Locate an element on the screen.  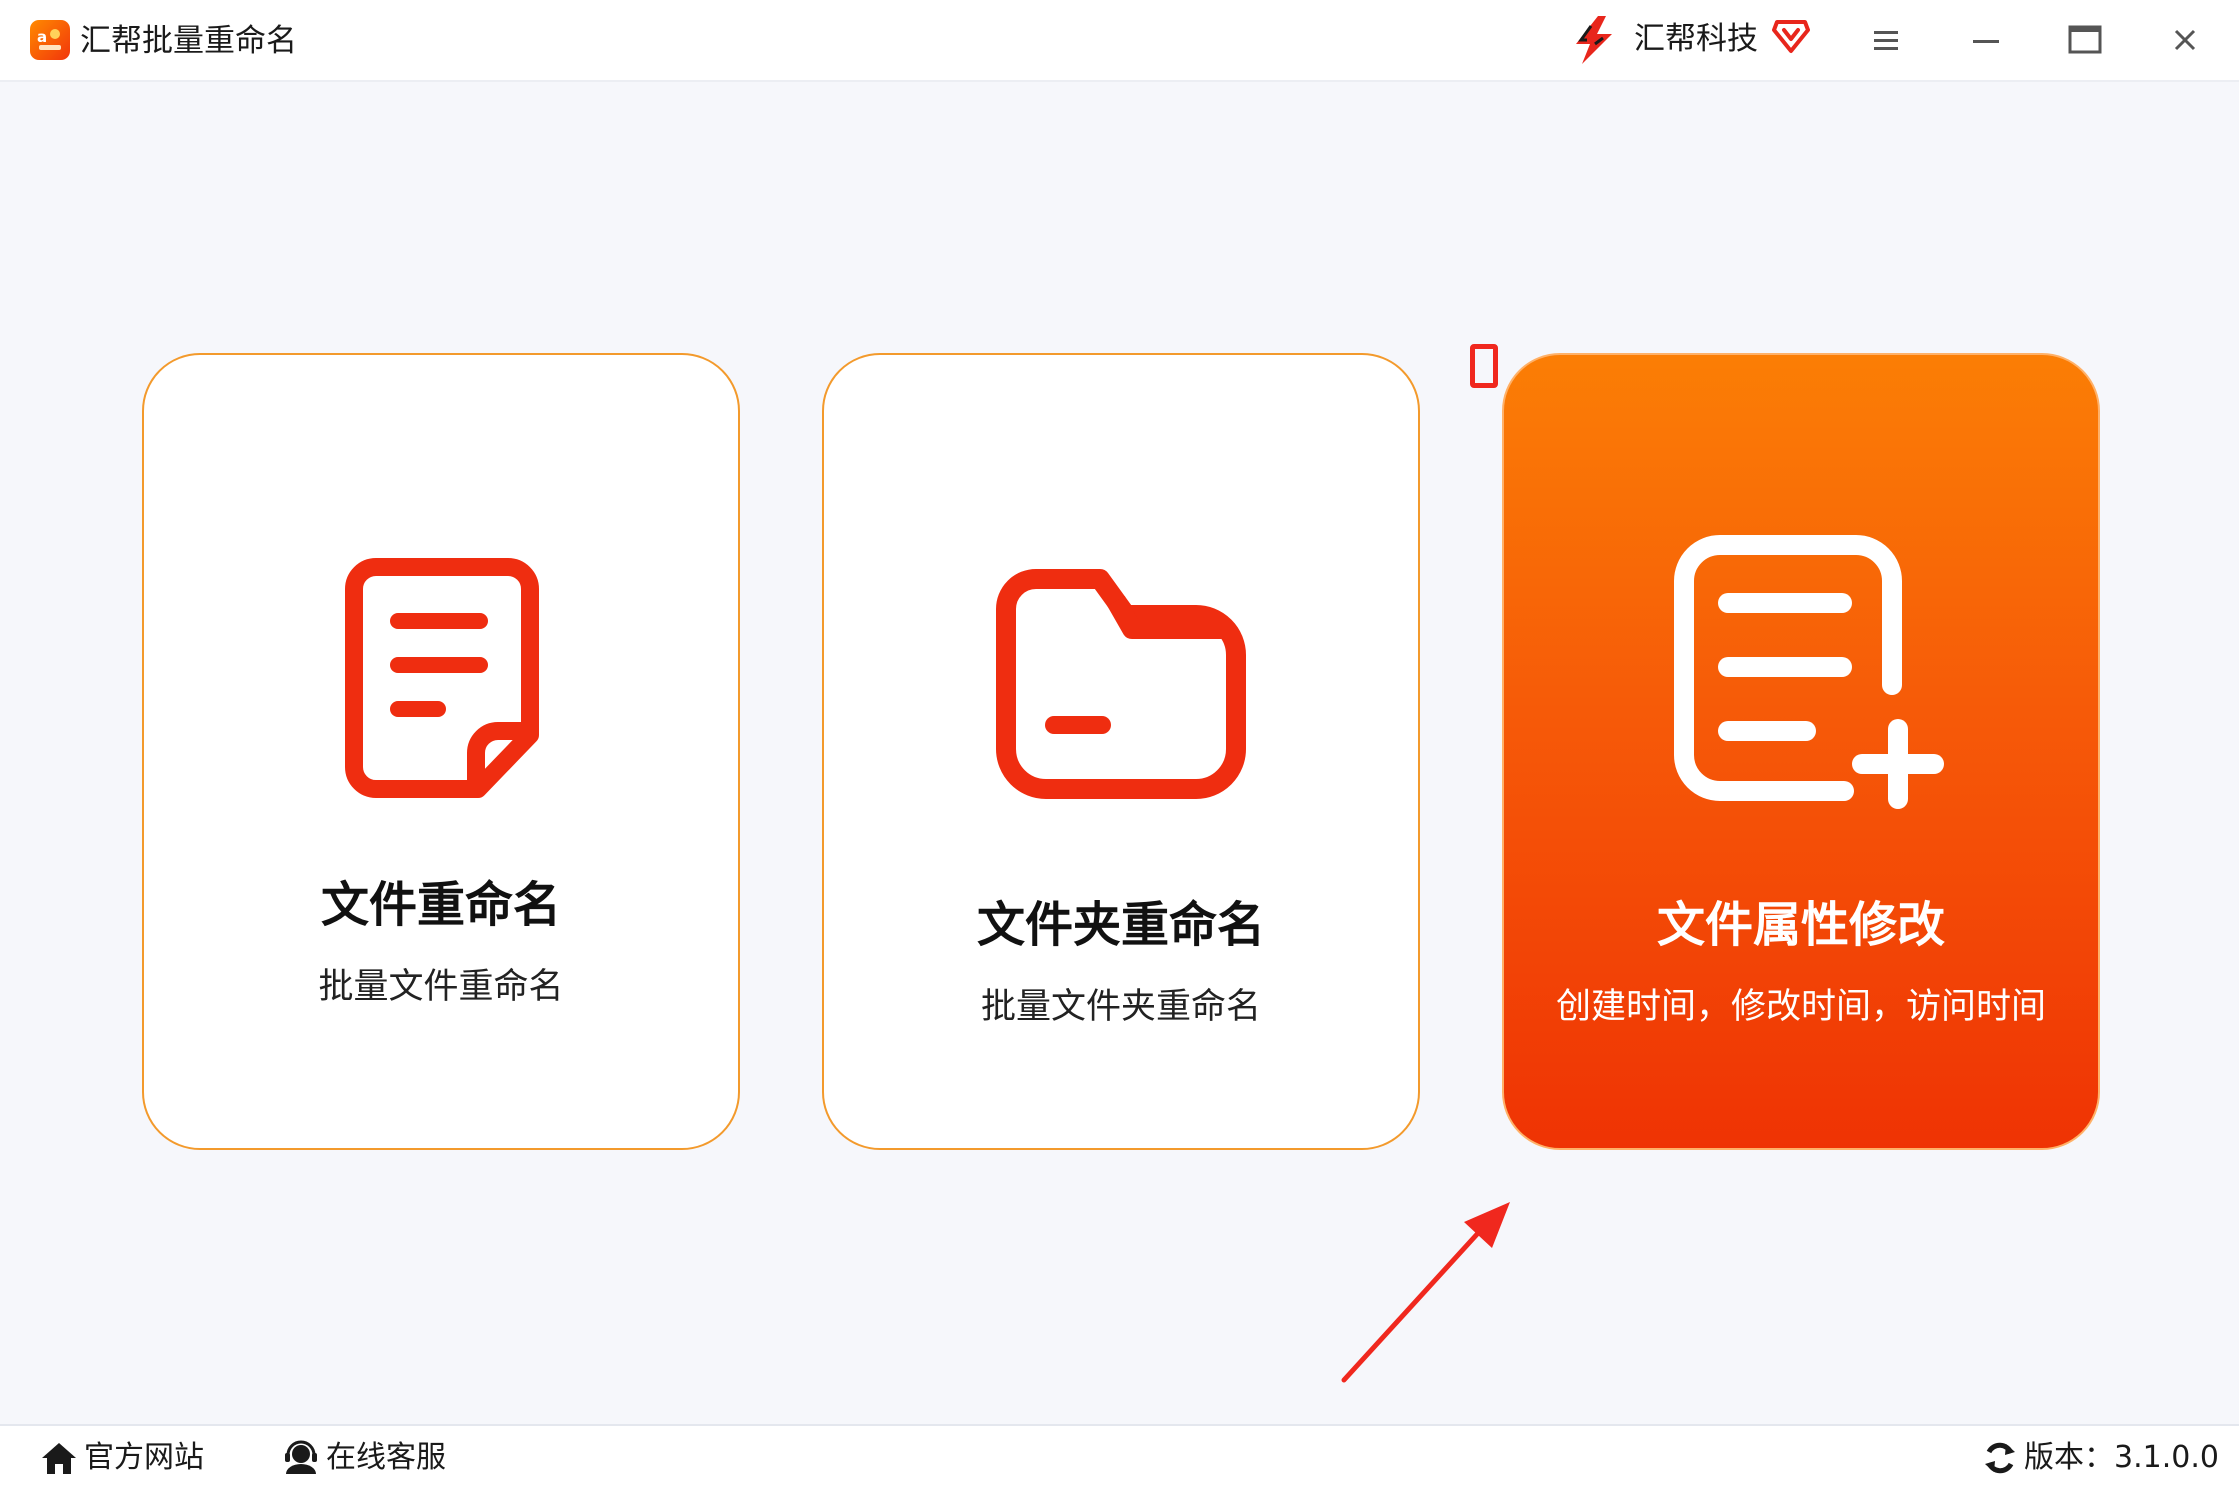
highlight-marker is located at coordinates (1484, 366).